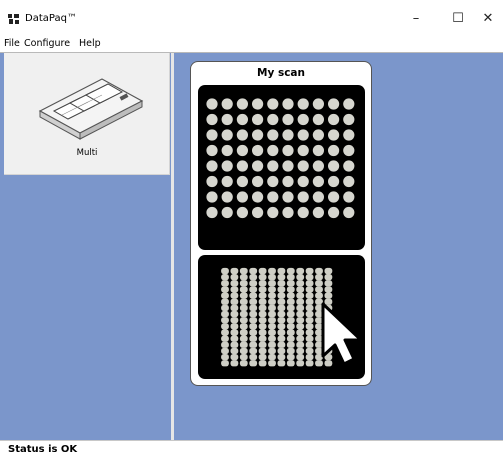 This screenshot has width=503, height=459. What do you see at coordinates (251, 18) in the screenshot?
I see `title-bar: DataPaq™ – ☐ ✕` at bounding box center [251, 18].